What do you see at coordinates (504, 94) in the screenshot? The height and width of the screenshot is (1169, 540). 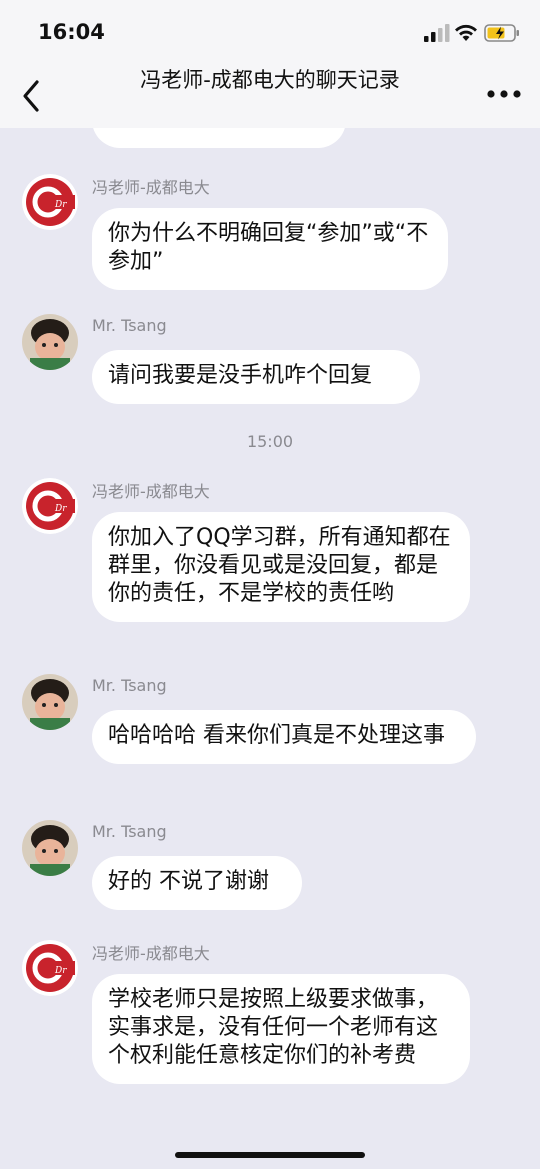 I see `more-dots-icon` at bounding box center [504, 94].